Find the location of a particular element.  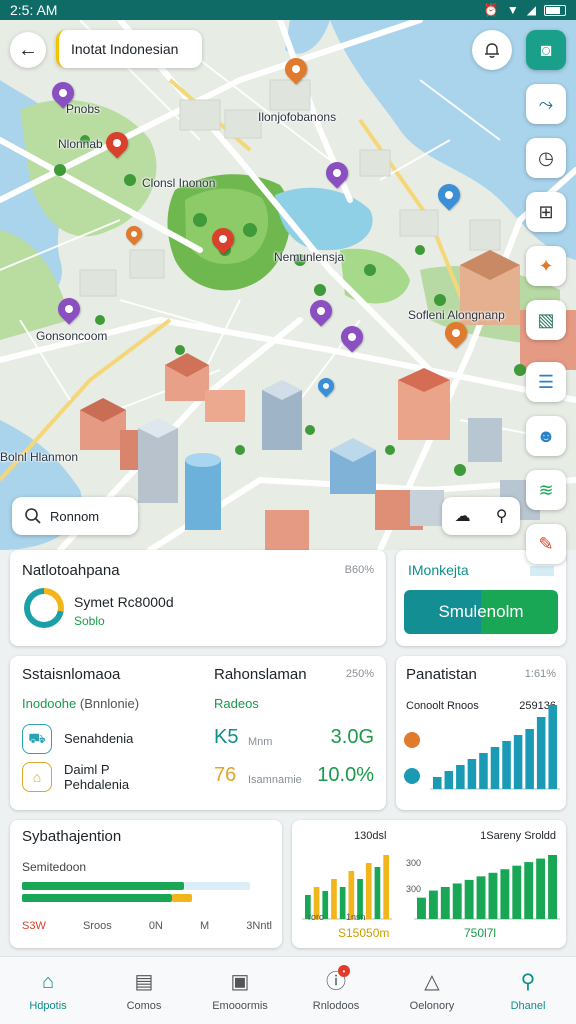

back-button: ← is located at coordinates (28, 50).